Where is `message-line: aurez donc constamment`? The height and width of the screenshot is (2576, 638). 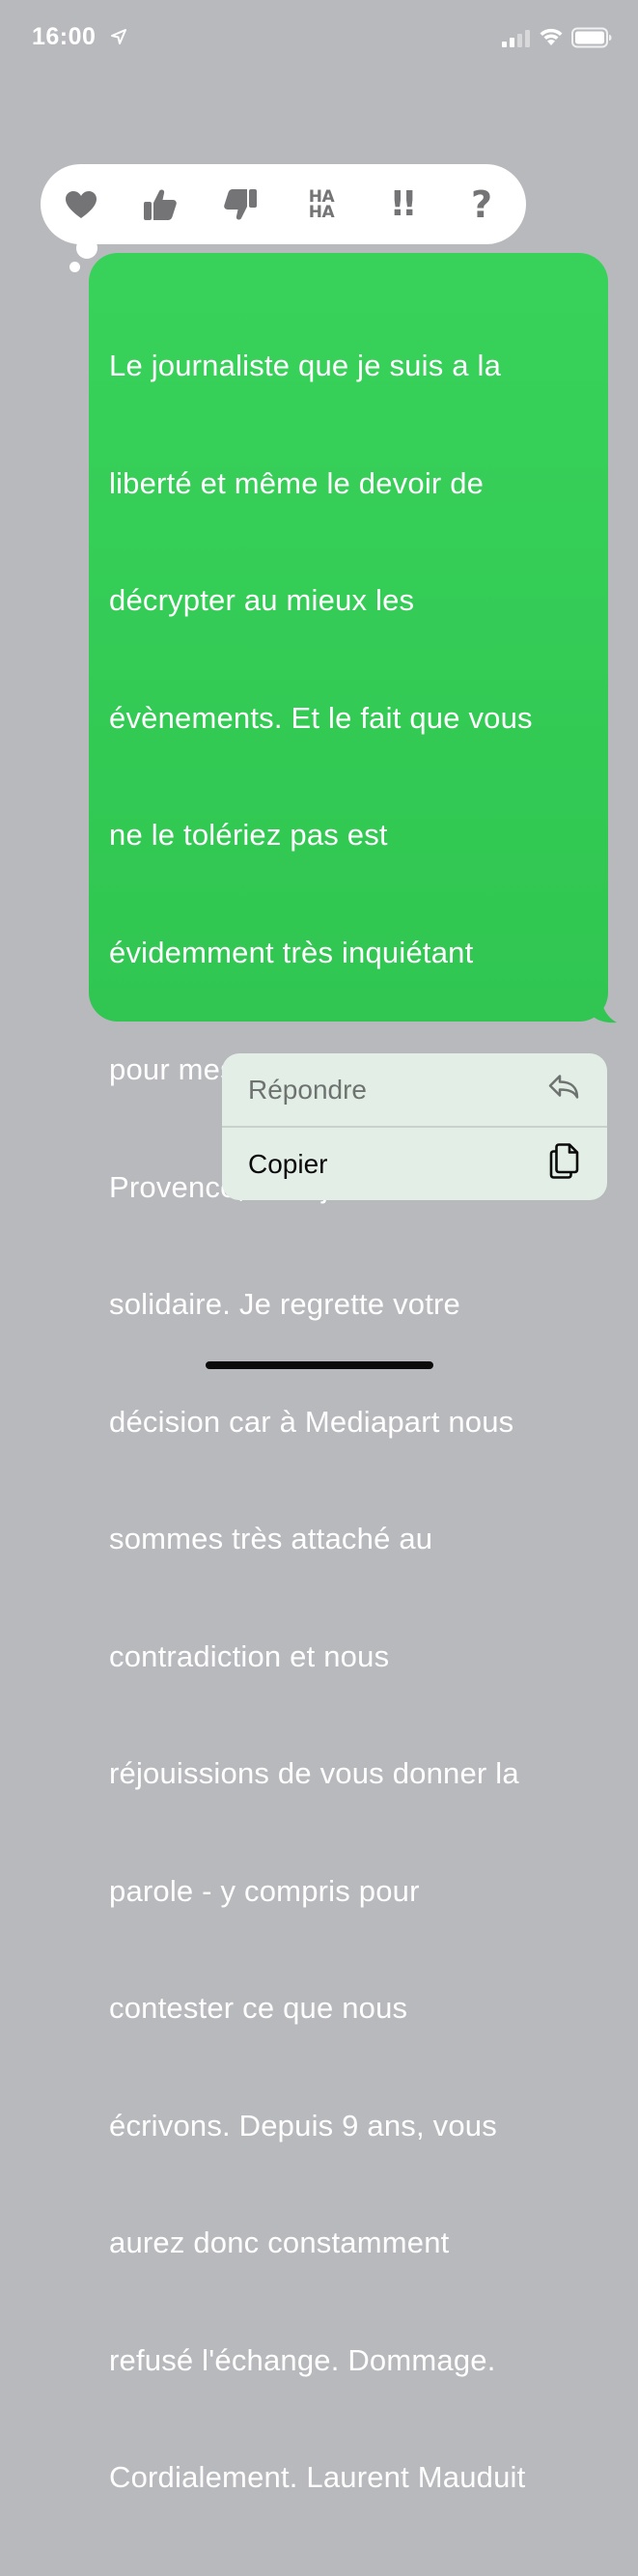 message-line: aurez donc constamment is located at coordinates (280, 2242).